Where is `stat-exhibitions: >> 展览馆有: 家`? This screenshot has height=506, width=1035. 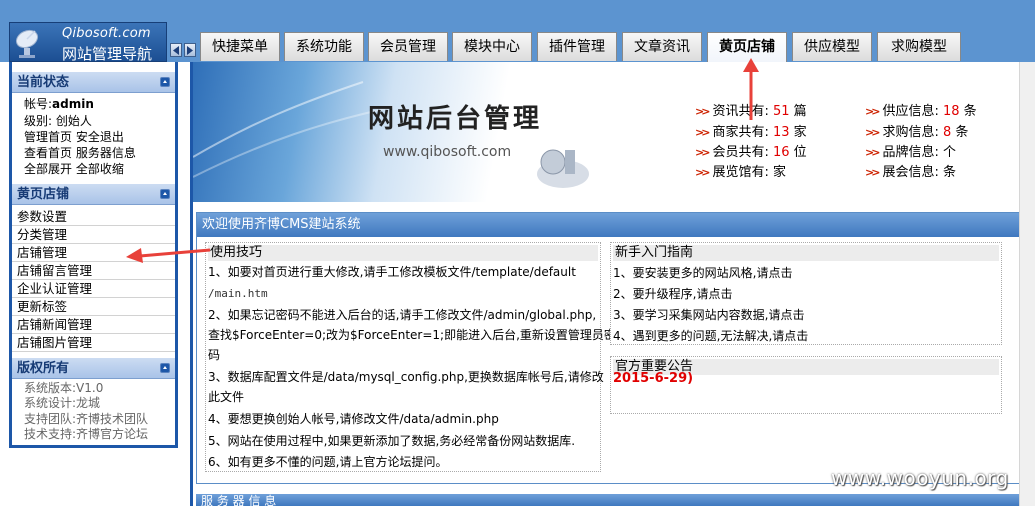 stat-exhibitions: >> 展览馆有: 家 is located at coordinates (740, 172).